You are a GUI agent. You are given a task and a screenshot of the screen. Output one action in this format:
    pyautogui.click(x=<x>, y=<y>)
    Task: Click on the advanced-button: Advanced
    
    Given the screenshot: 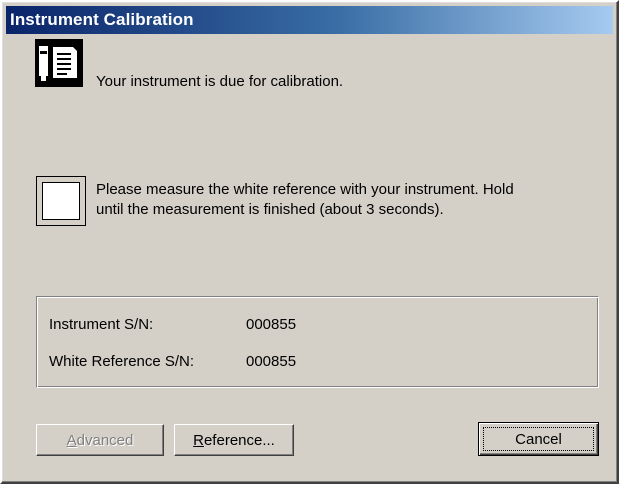 What is the action you would take?
    pyautogui.click(x=100, y=440)
    